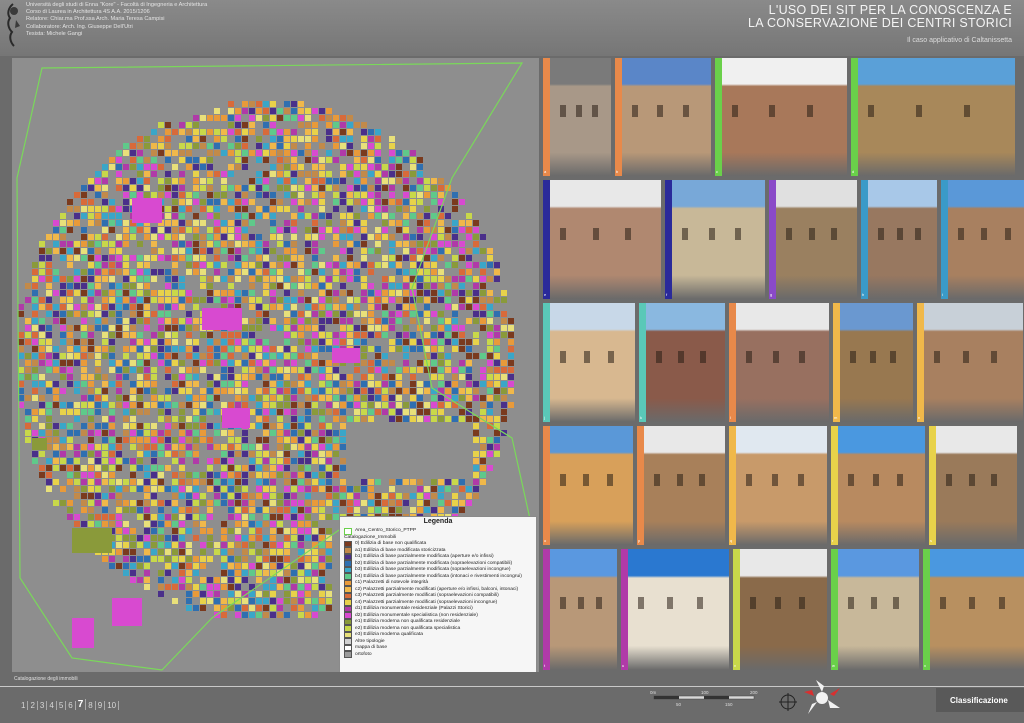 The width and height of the screenshot is (1024, 723). Describe the element at coordinates (43, 705) in the screenshot. I see `page-link: 3` at that location.